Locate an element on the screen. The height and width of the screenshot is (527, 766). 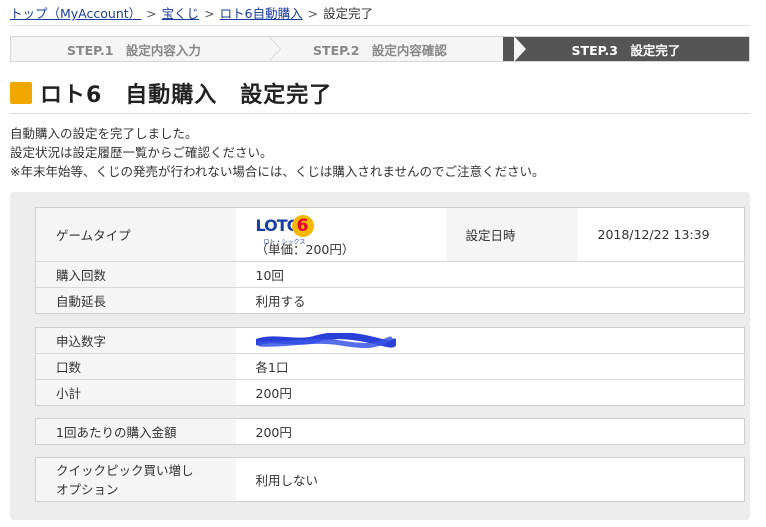
step-1-label: STEP.1 設定内容入力 is located at coordinates (134, 50).